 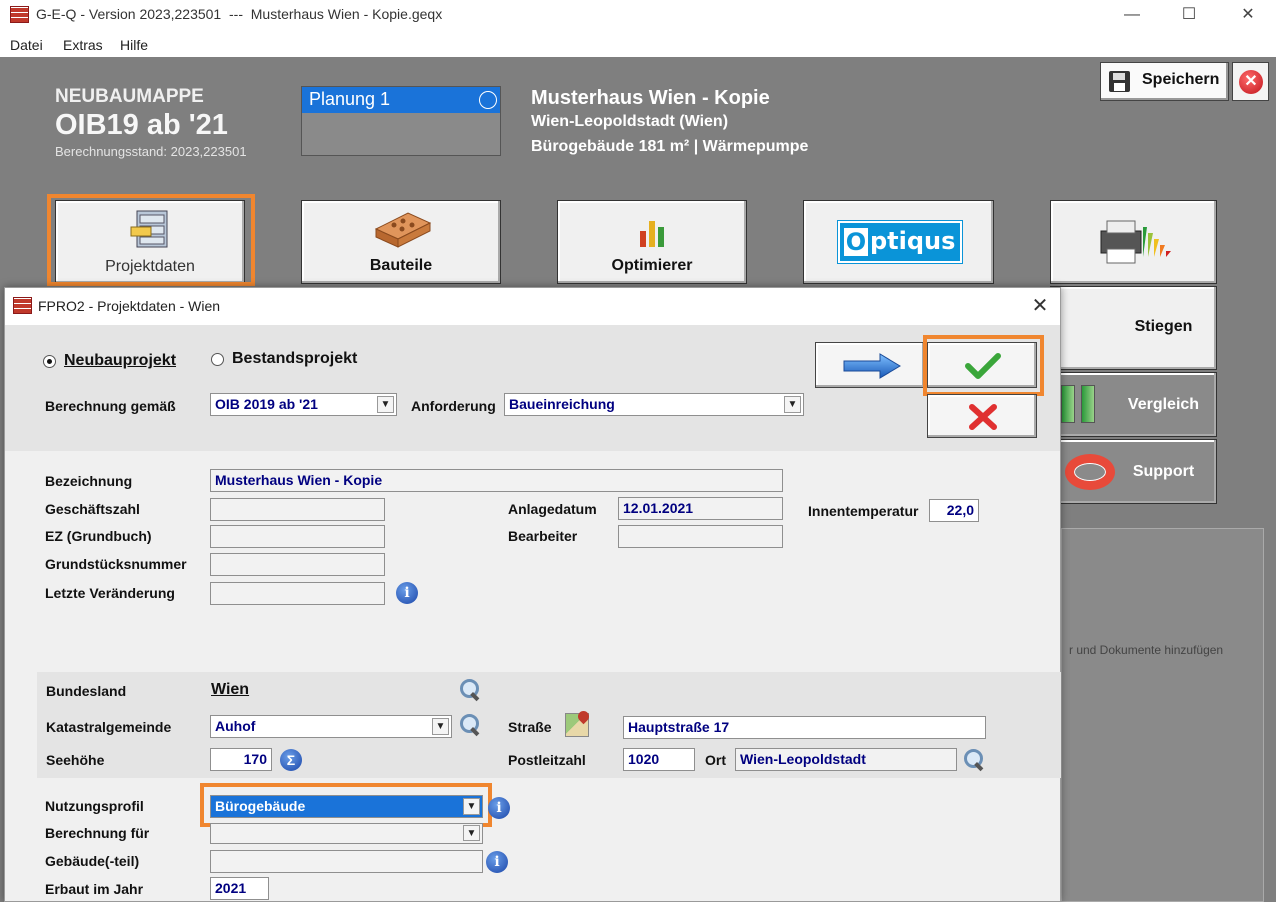 What do you see at coordinates (239, 888) in the screenshot?
I see `erbaut-input: 2021` at bounding box center [239, 888].